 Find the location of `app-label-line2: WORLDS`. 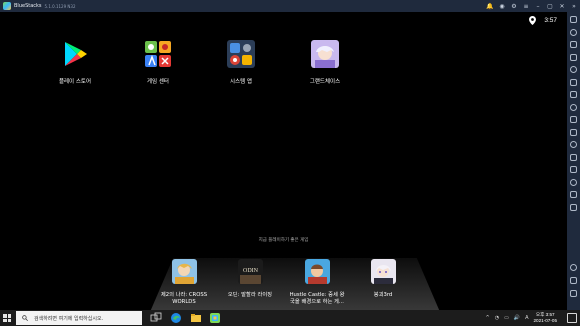

app-label-line2: WORLDS is located at coordinates (184, 302).